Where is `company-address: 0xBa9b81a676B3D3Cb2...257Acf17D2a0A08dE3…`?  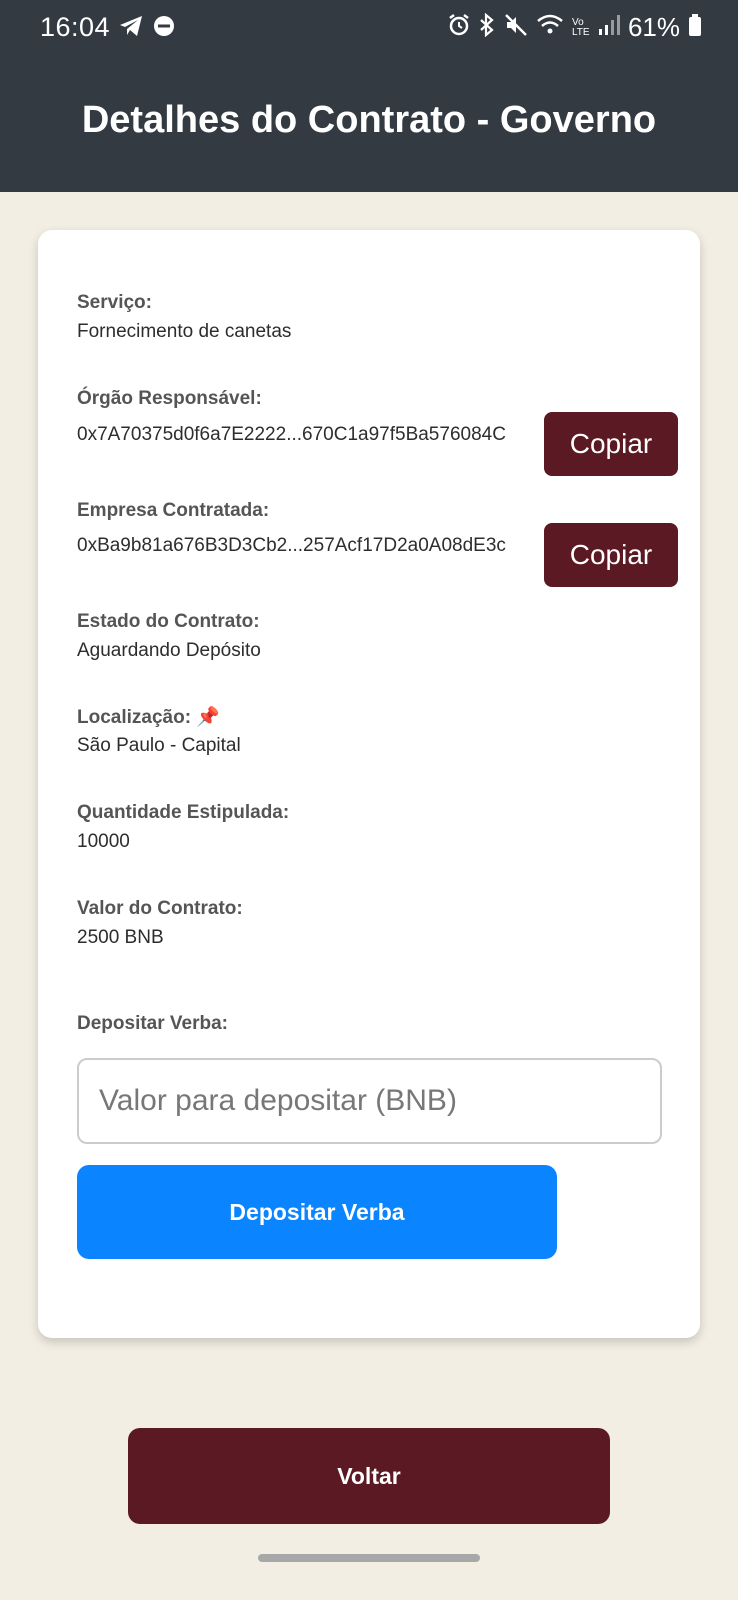
company-address: 0xBa9b81a676B3D3Cb2...257Acf17D2a0A08dE3… is located at coordinates (291, 545).